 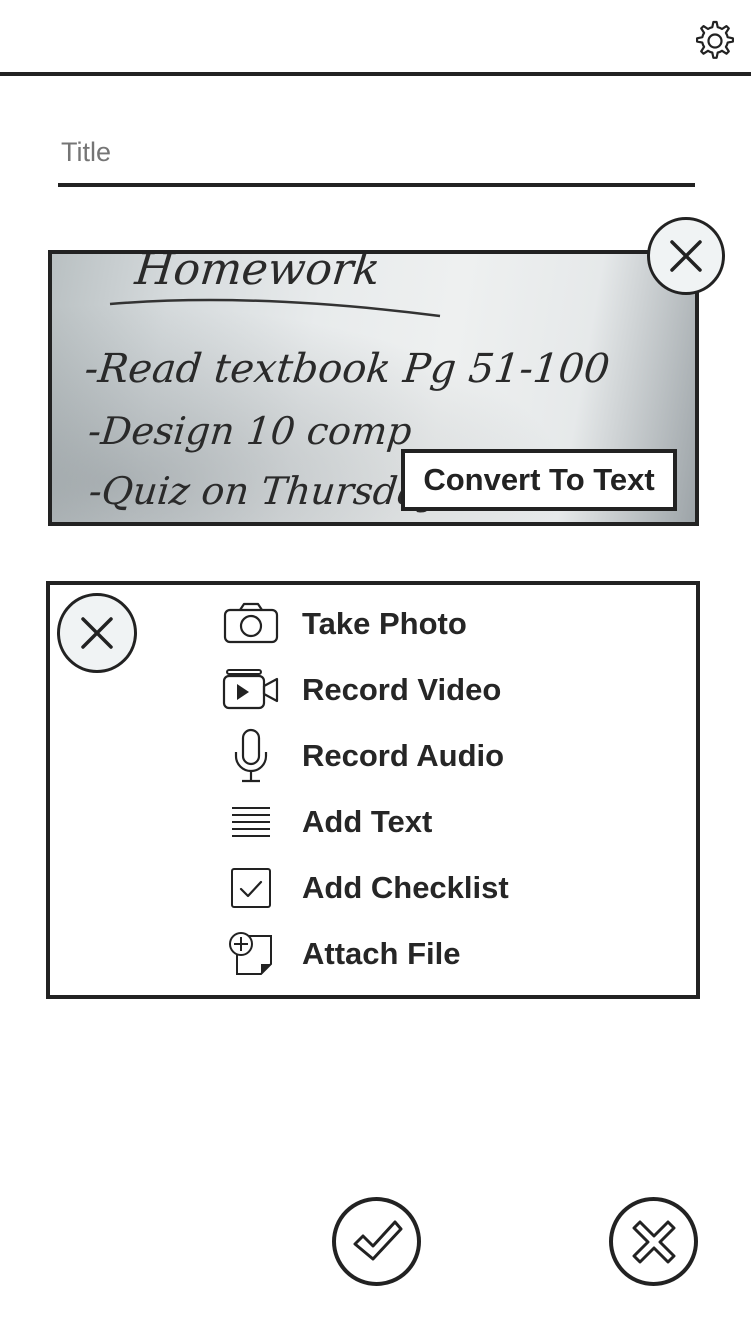 I want to click on record-video-option: Record Video, so click(x=440, y=690).